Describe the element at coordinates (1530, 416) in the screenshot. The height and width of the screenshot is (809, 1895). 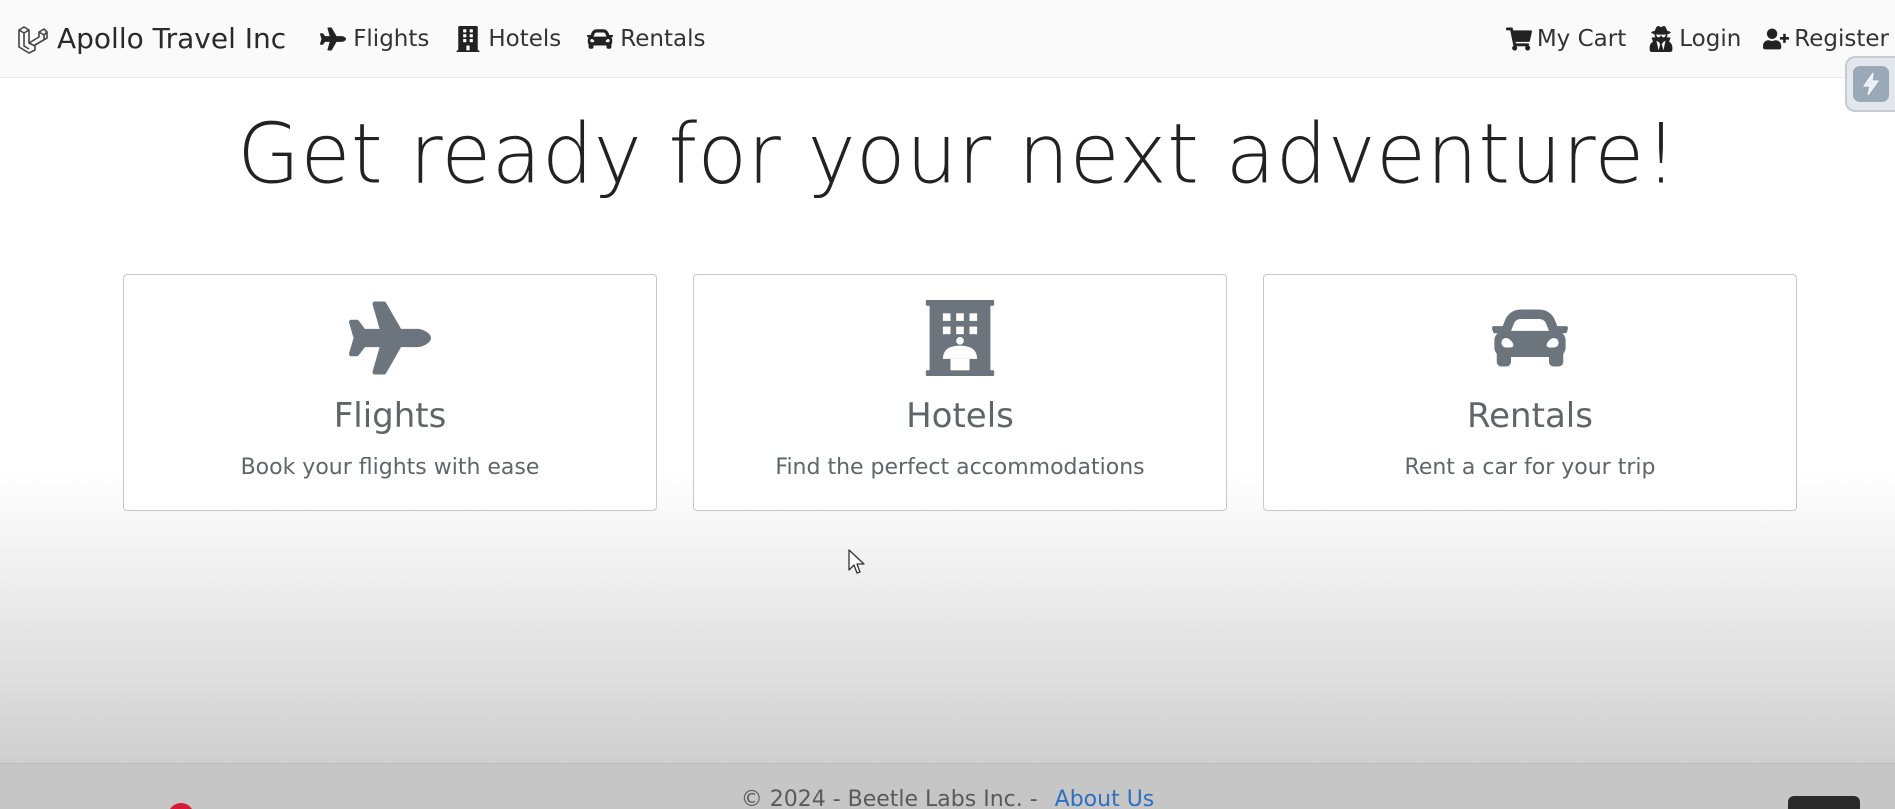
I see `card-title: Rentals` at that location.